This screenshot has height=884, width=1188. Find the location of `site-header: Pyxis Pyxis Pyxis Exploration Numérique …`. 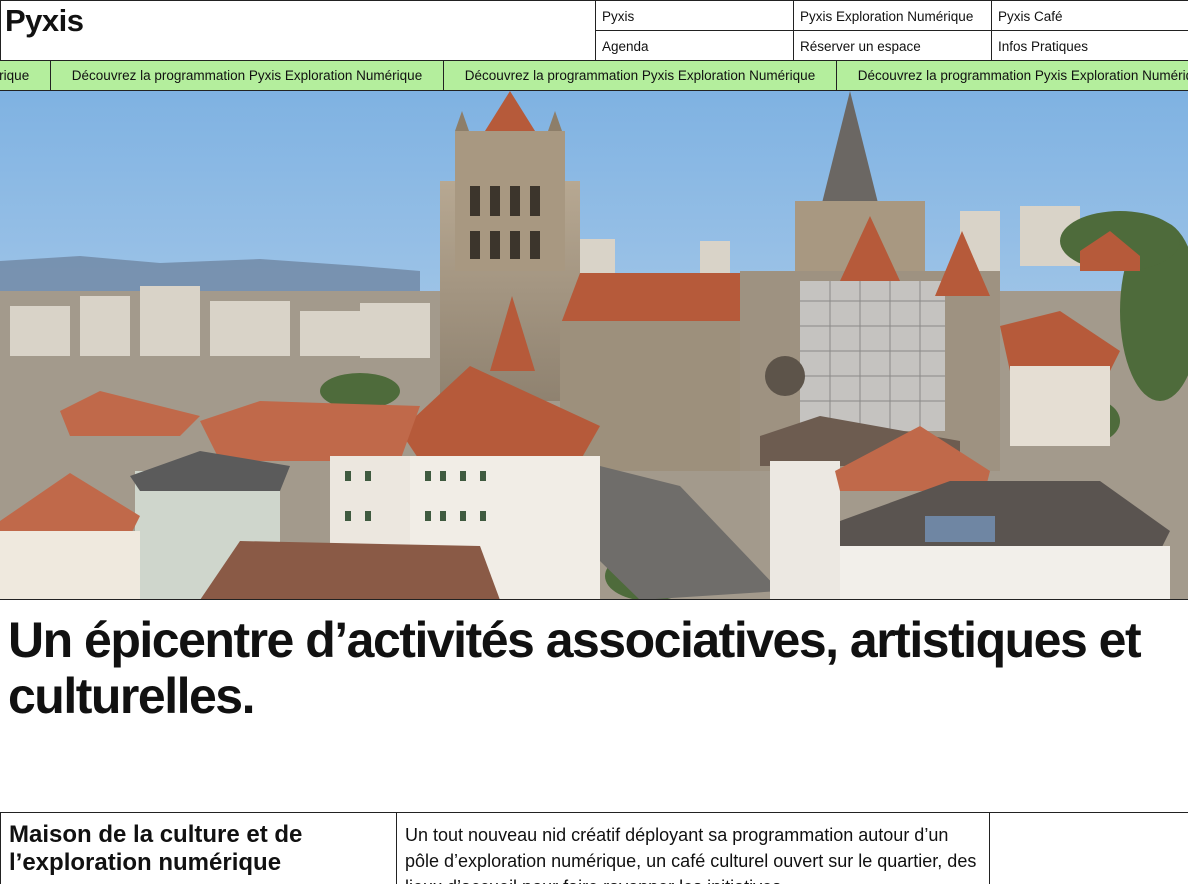

site-header: Pyxis Pyxis Pyxis Exploration Numérique … is located at coordinates (594, 30).